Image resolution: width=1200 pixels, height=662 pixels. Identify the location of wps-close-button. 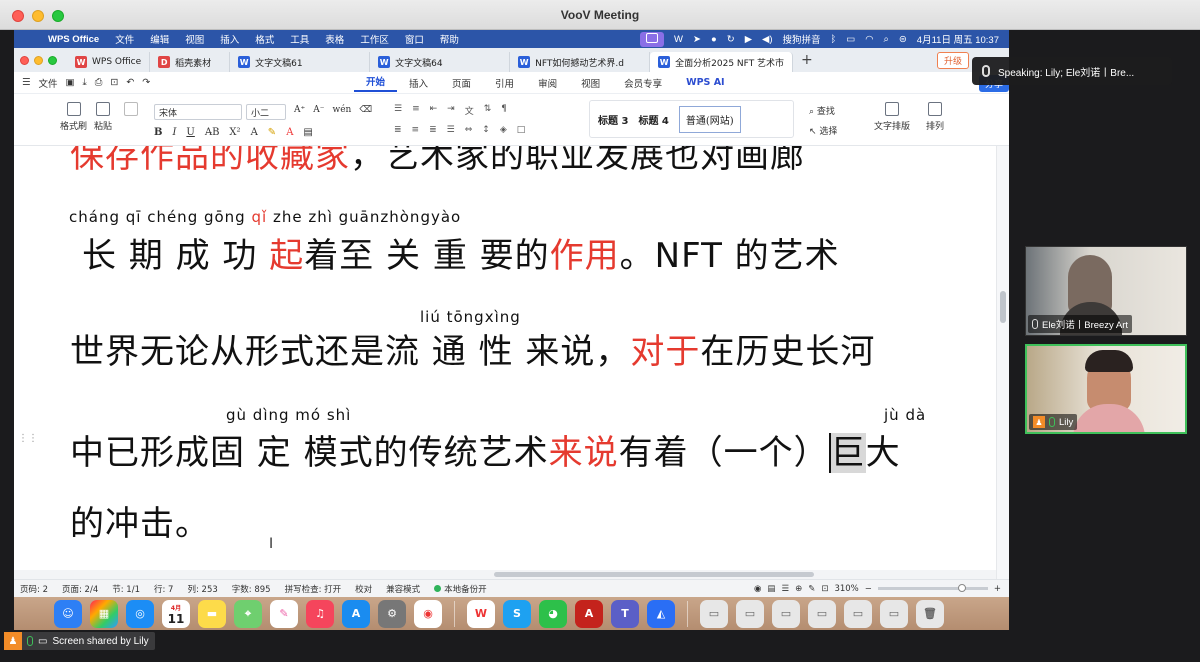
(24, 60).